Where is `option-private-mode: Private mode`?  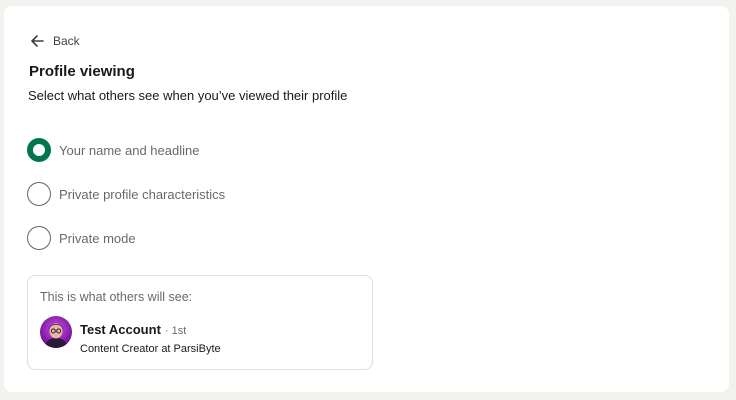
option-private-mode: Private mode is located at coordinates (81, 238).